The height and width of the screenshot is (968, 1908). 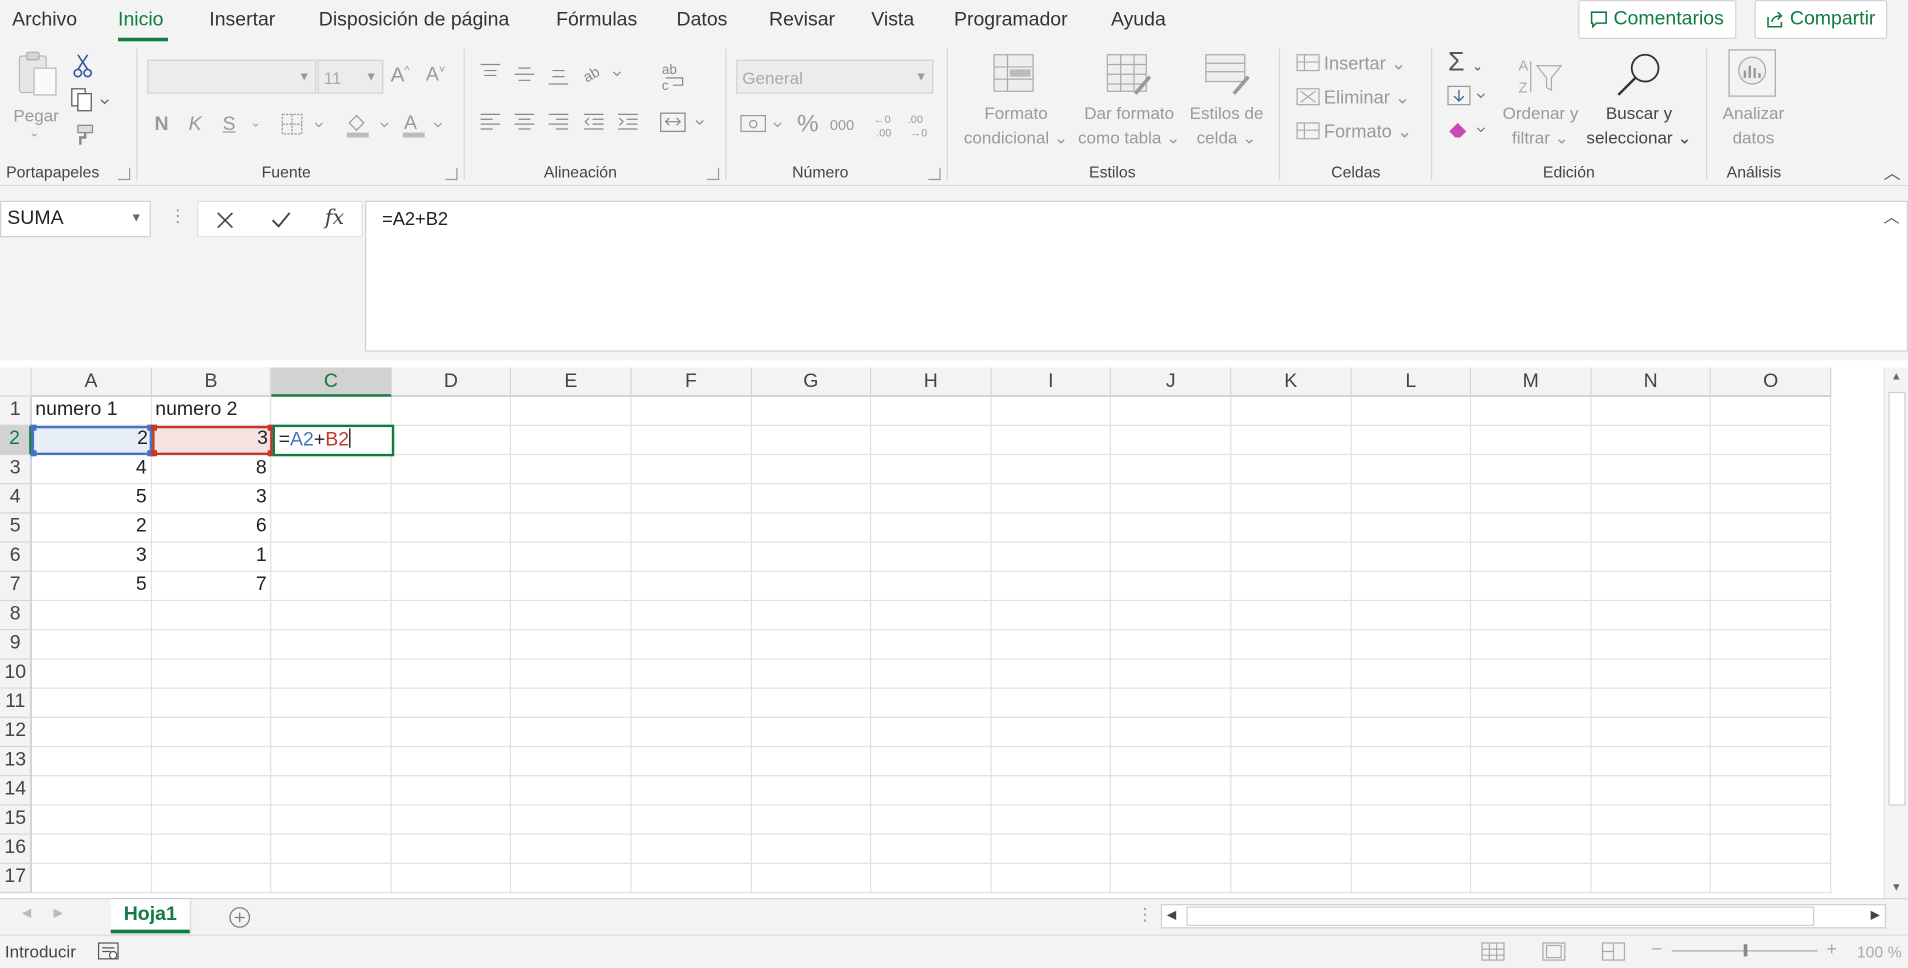 I want to click on row-header-7: 7, so click(x=16, y=586).